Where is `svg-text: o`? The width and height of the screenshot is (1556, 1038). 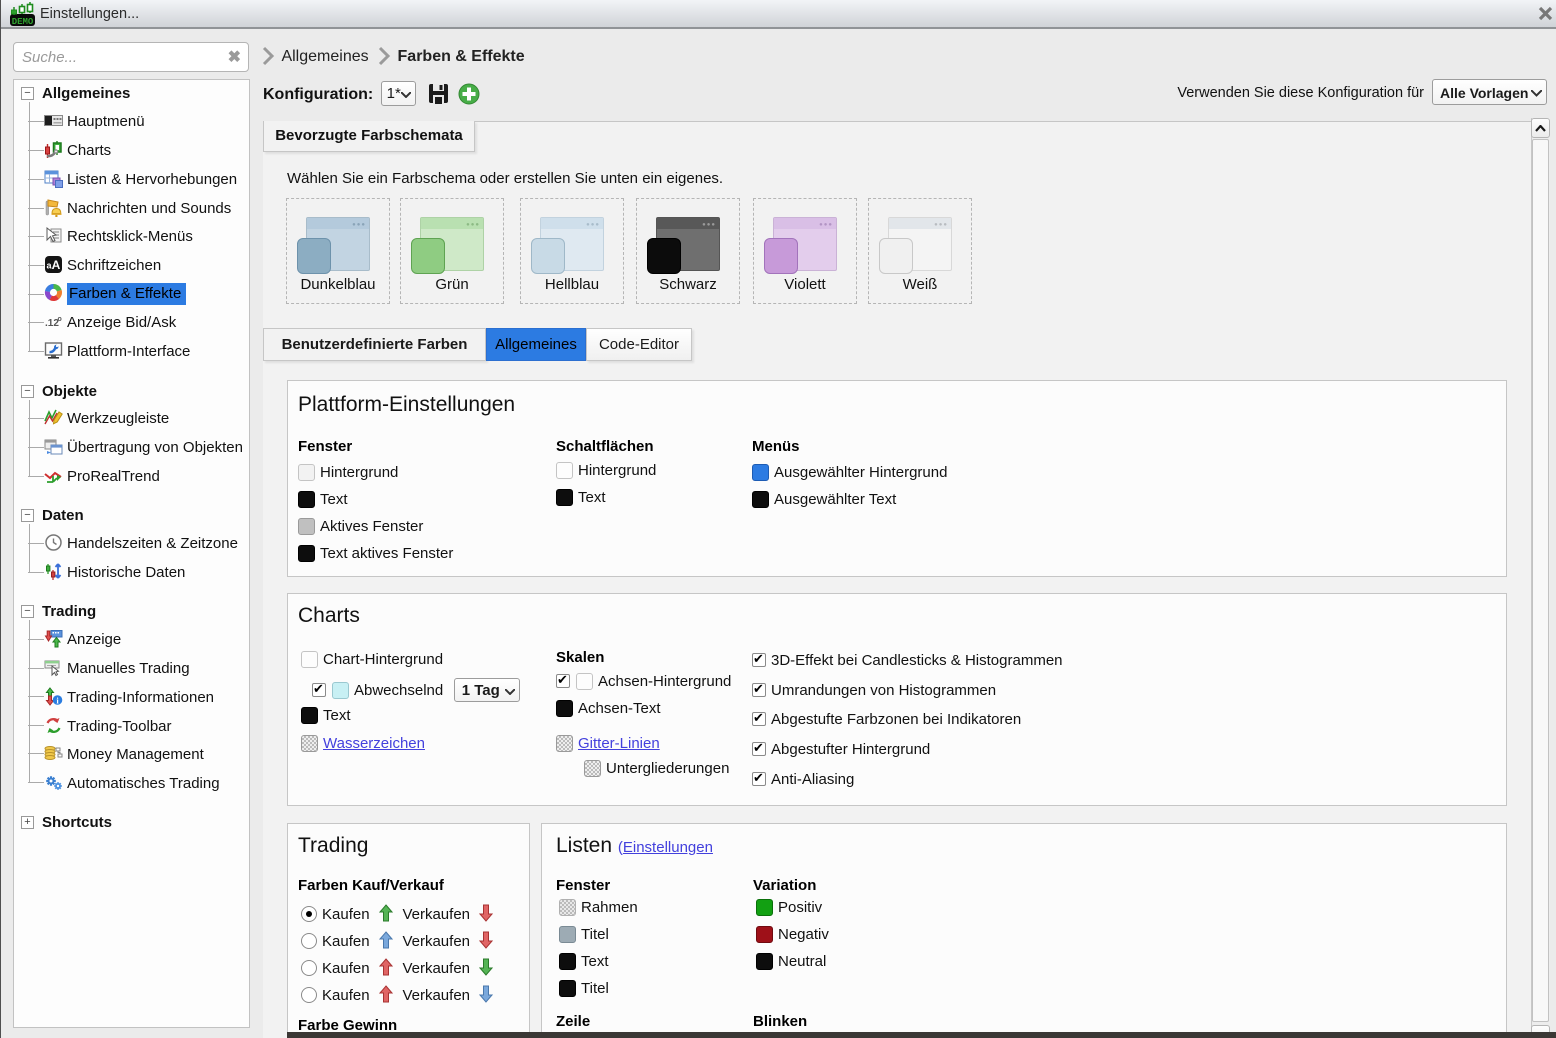
svg-text: o is located at coordinates (60, 319).